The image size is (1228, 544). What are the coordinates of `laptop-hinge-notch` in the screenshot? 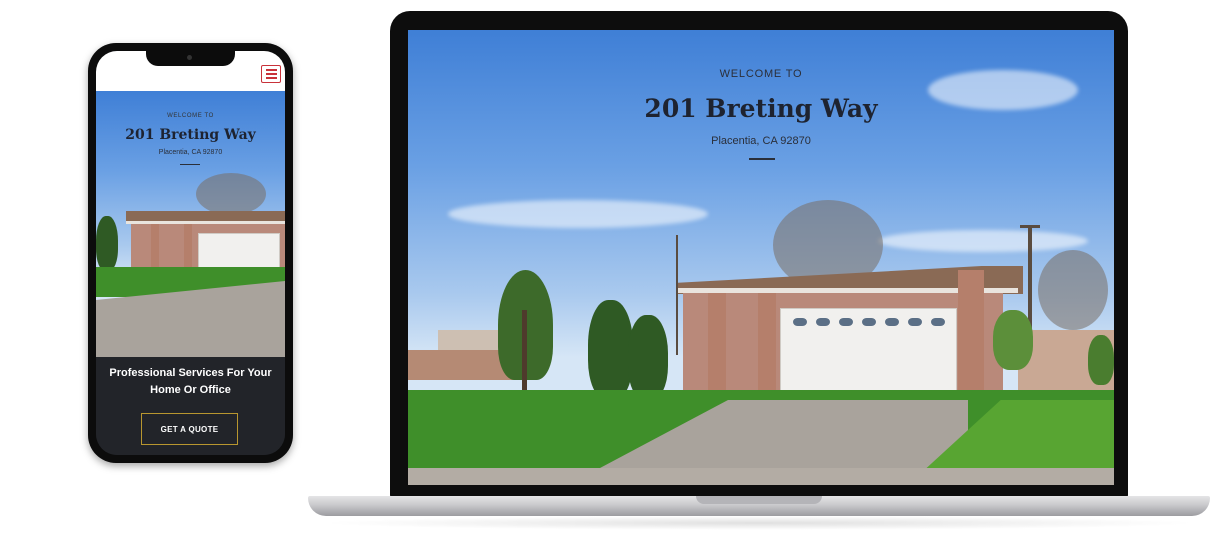 It's located at (759, 500).